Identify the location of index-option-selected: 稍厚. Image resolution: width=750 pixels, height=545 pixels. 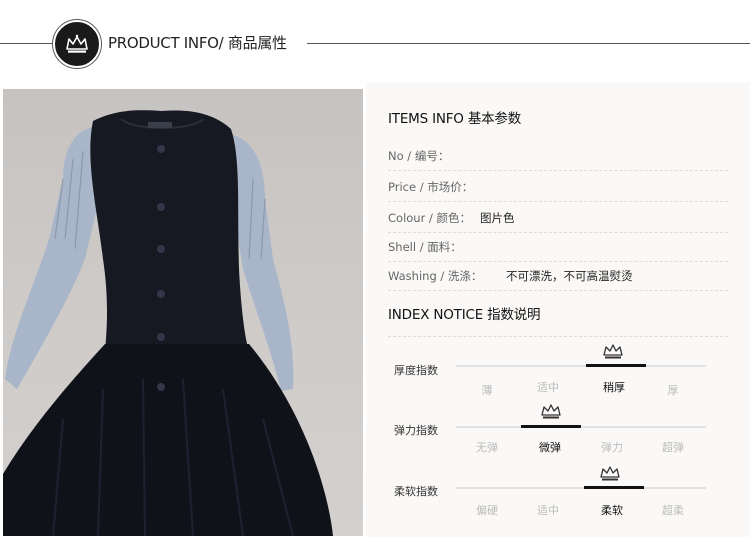
(614, 387).